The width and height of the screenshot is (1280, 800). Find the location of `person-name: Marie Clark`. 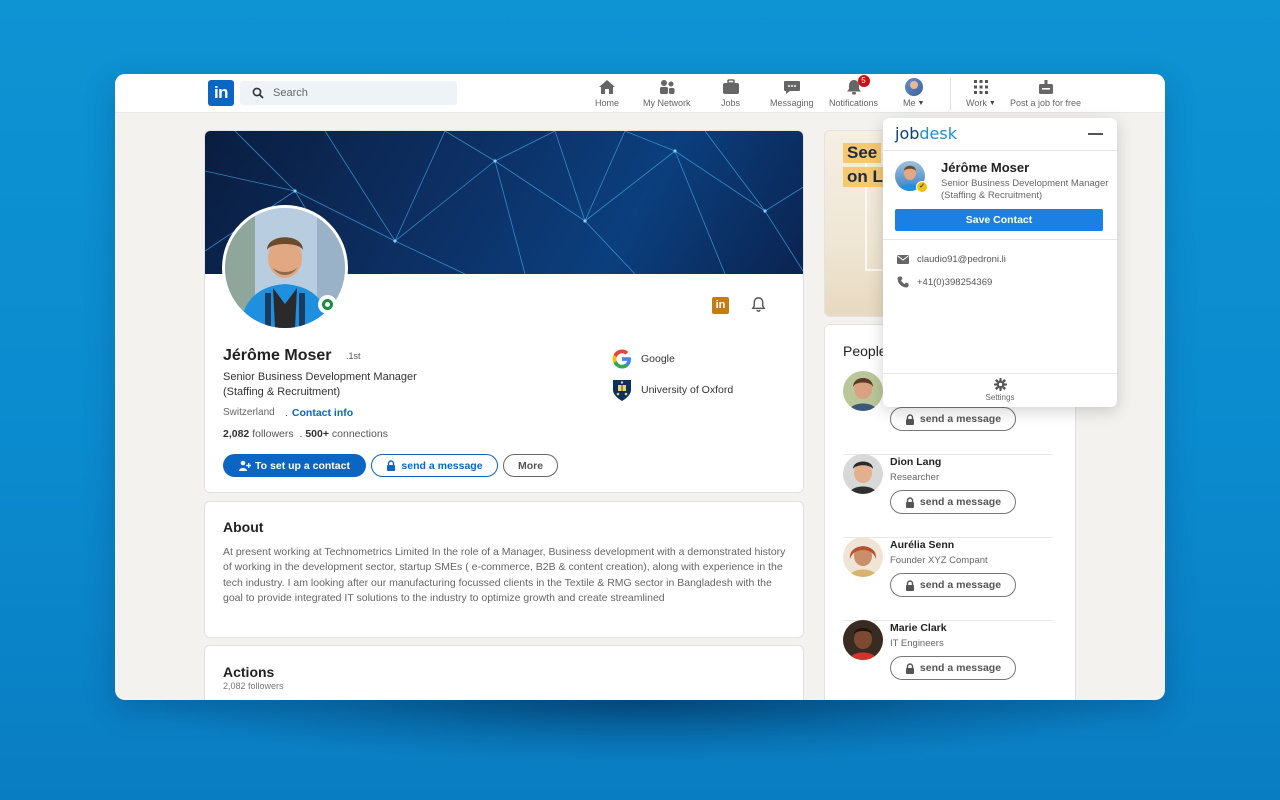

person-name: Marie Clark is located at coordinates (918, 628).